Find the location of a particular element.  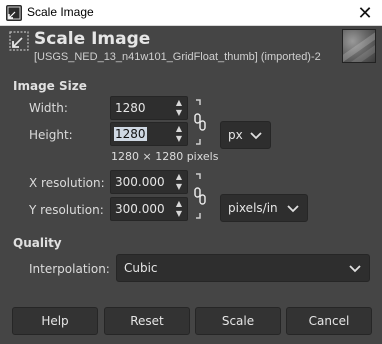

unit-dropdown: px is located at coordinates (245, 135).